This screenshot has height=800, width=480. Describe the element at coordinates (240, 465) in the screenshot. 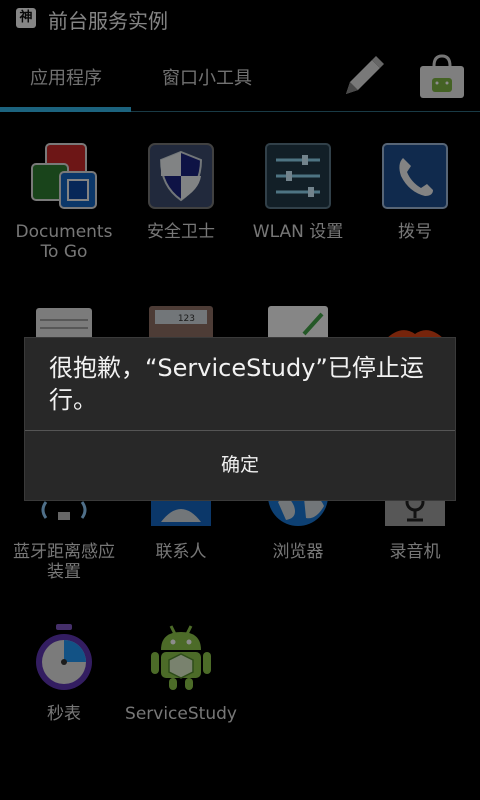

I see `ok-button: 确定` at that location.